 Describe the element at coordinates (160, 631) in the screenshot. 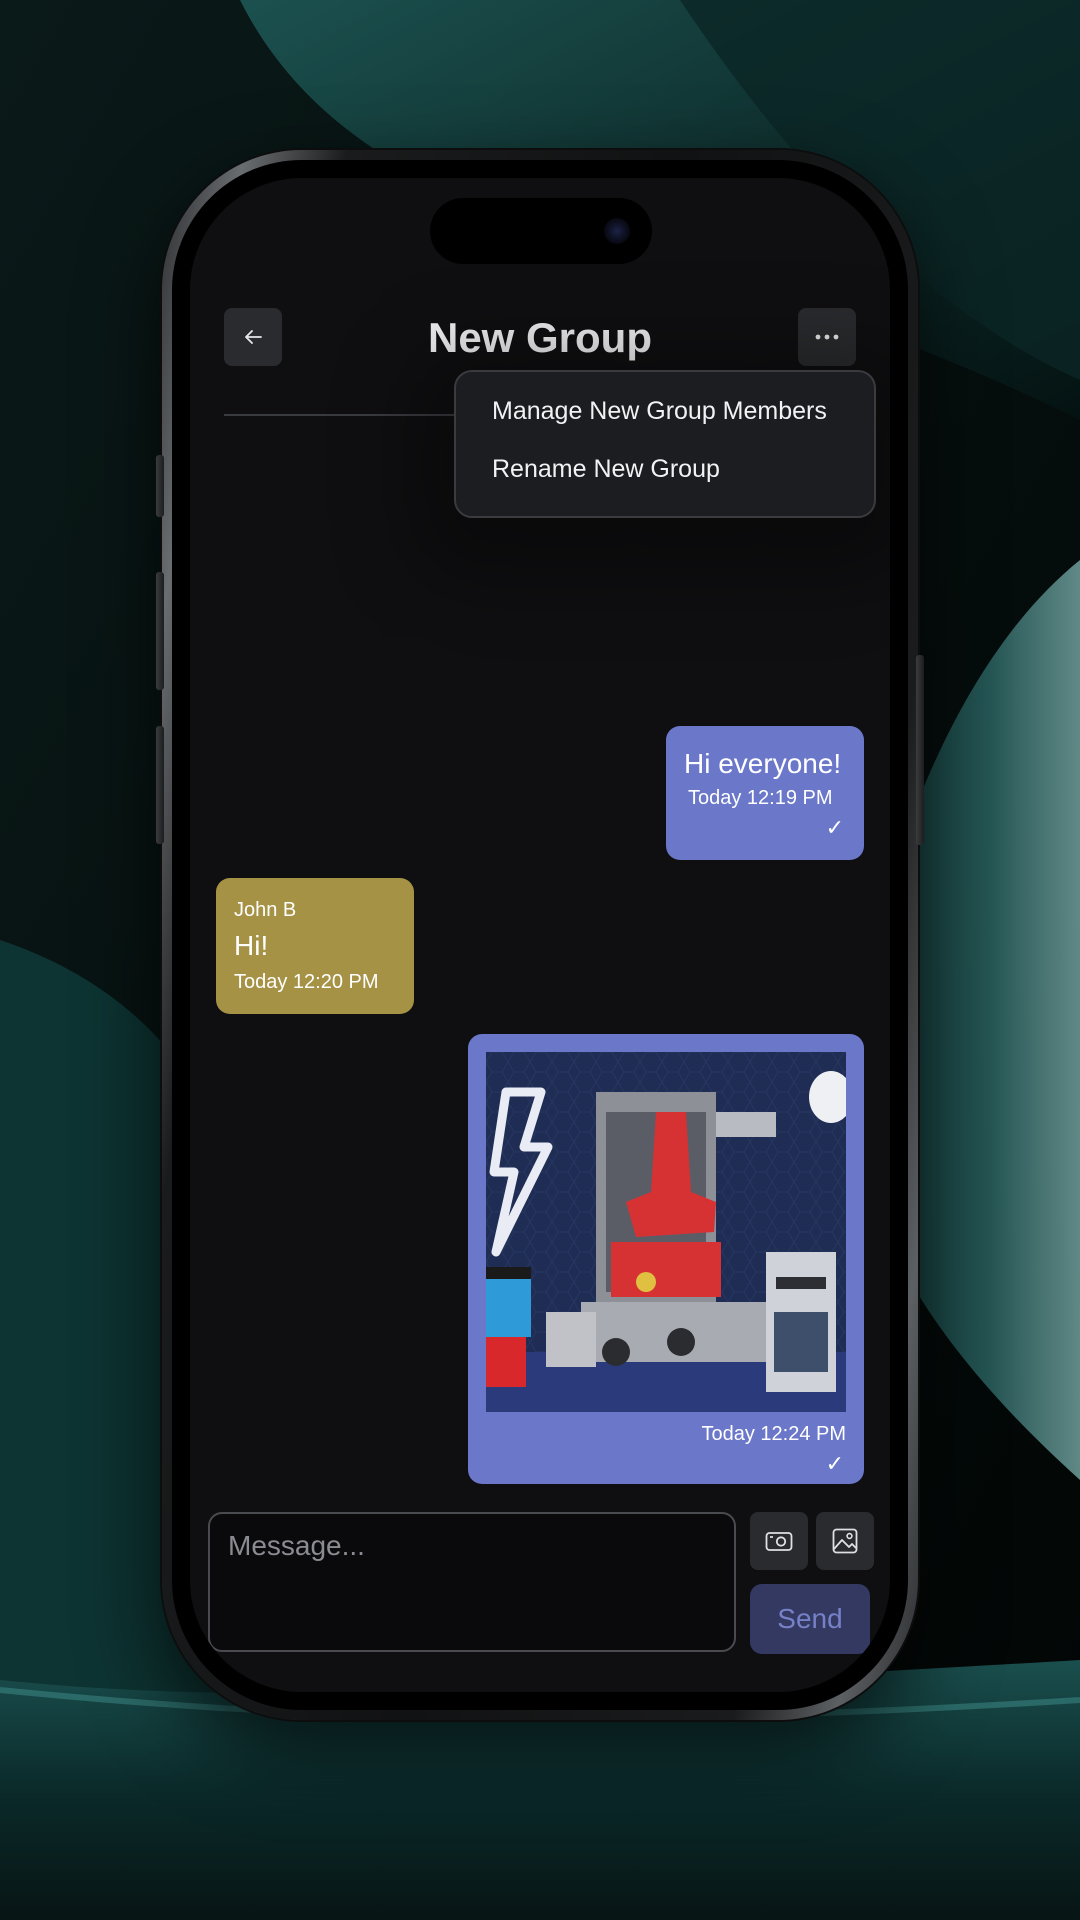

I see `side-button-volume-up` at that location.